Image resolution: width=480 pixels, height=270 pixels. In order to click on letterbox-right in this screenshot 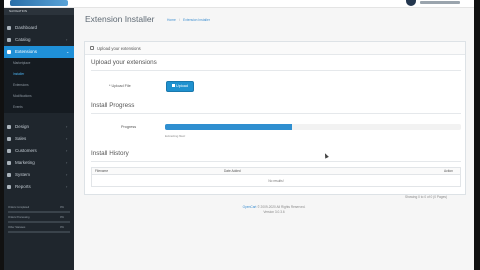, I will do `click(477, 135)`.